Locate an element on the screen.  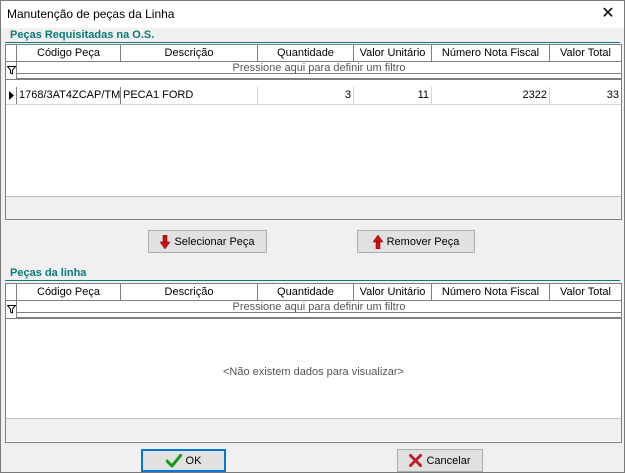
cell-codigo: 1768/3AT4ZCAP/TM/ is located at coordinates (69, 95).